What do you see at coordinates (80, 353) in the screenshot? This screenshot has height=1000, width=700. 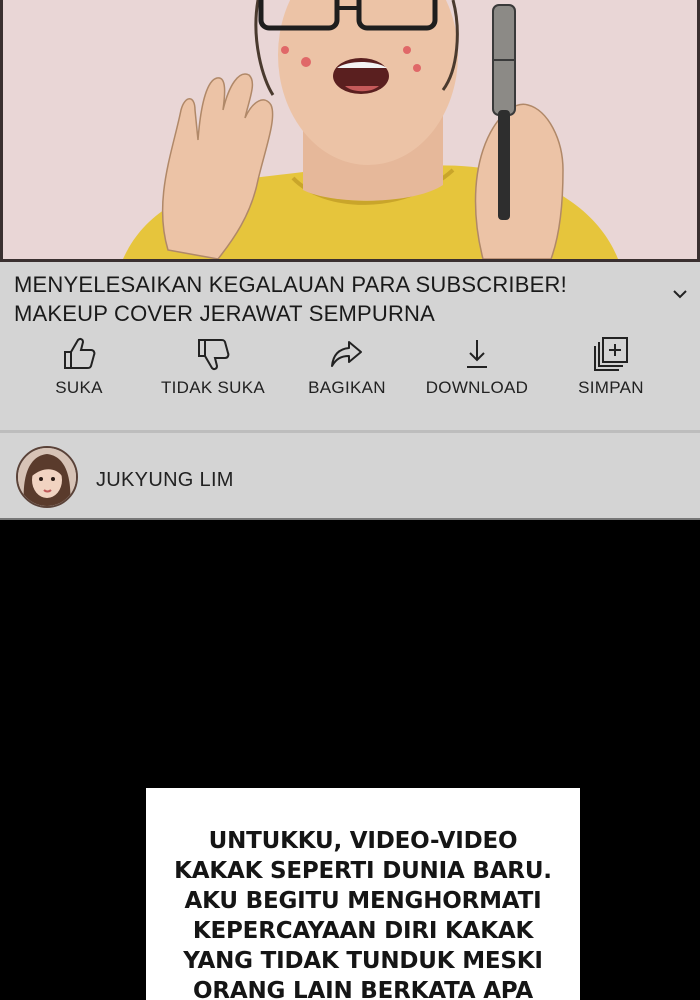 I see `thumbs-up-icon` at bounding box center [80, 353].